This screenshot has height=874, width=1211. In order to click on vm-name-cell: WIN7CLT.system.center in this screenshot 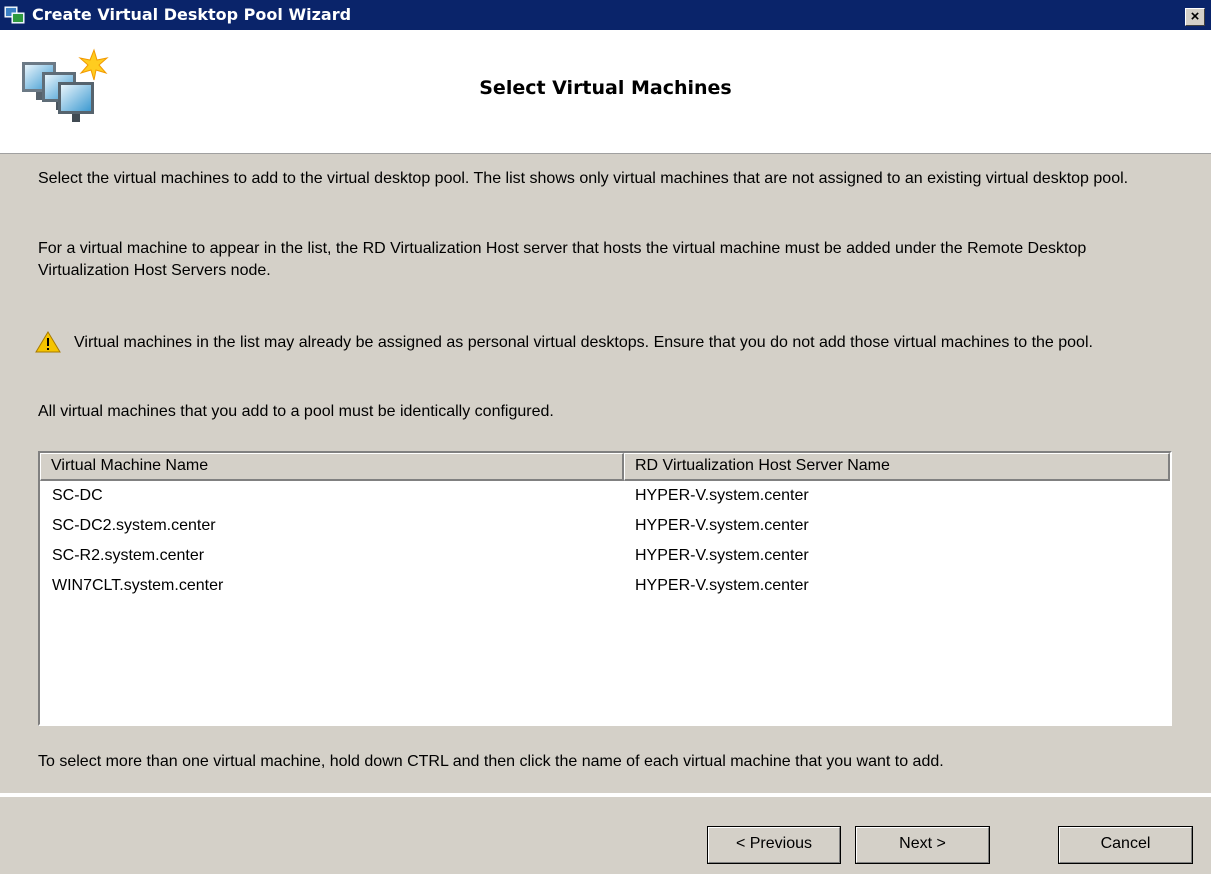, I will do `click(138, 585)`.